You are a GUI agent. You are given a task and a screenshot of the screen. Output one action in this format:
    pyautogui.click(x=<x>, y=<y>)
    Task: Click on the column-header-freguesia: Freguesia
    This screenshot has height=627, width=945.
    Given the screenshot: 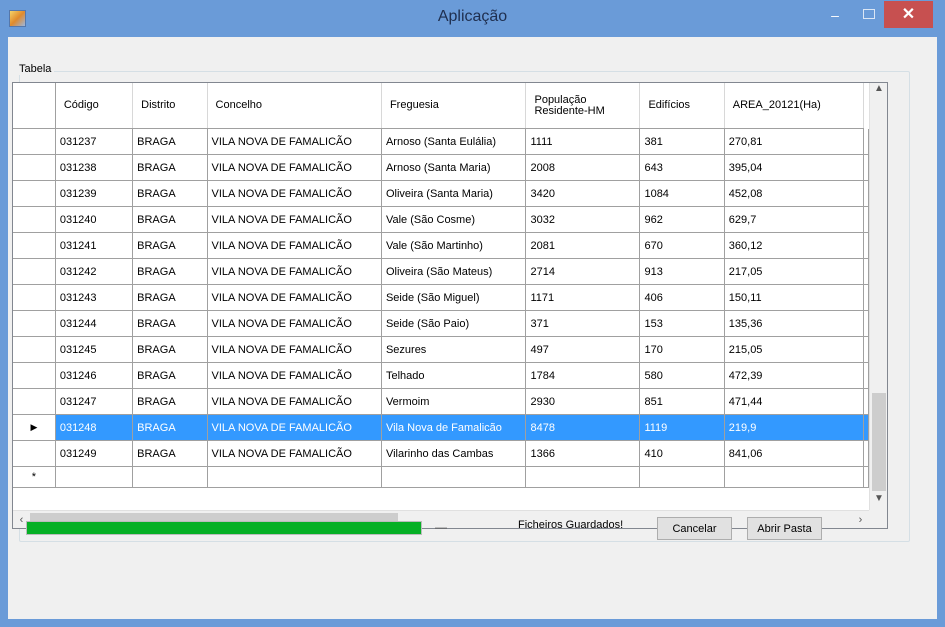 What is the action you would take?
    pyautogui.click(x=454, y=106)
    